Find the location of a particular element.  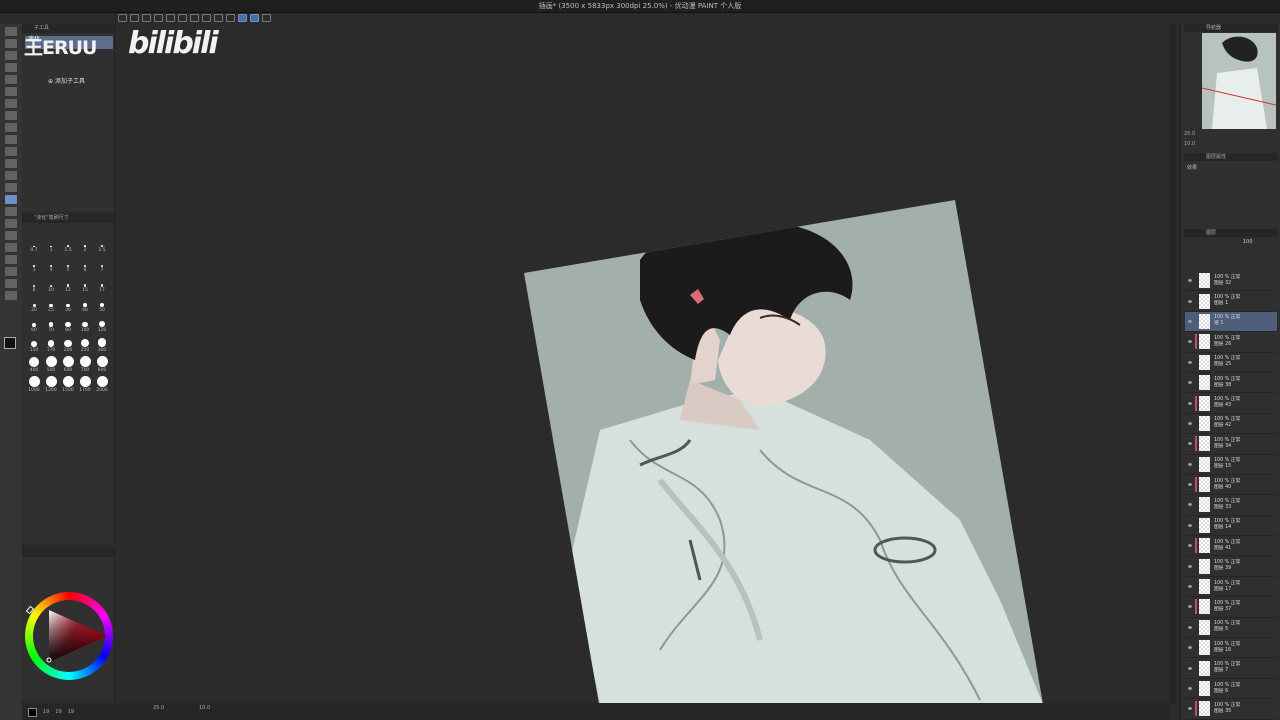

layer-row: 100 % 正常 图层 37 is located at coordinates (1231, 607).